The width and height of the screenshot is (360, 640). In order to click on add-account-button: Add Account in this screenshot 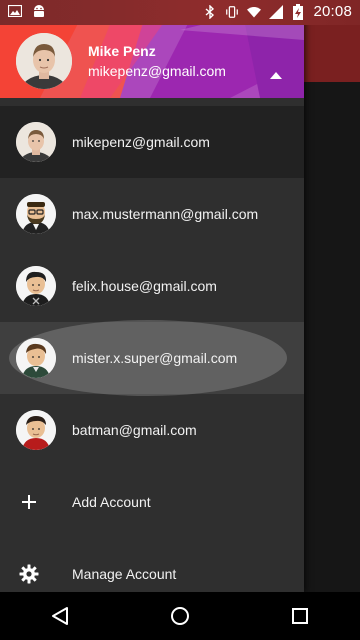, I will do `click(152, 502)`.